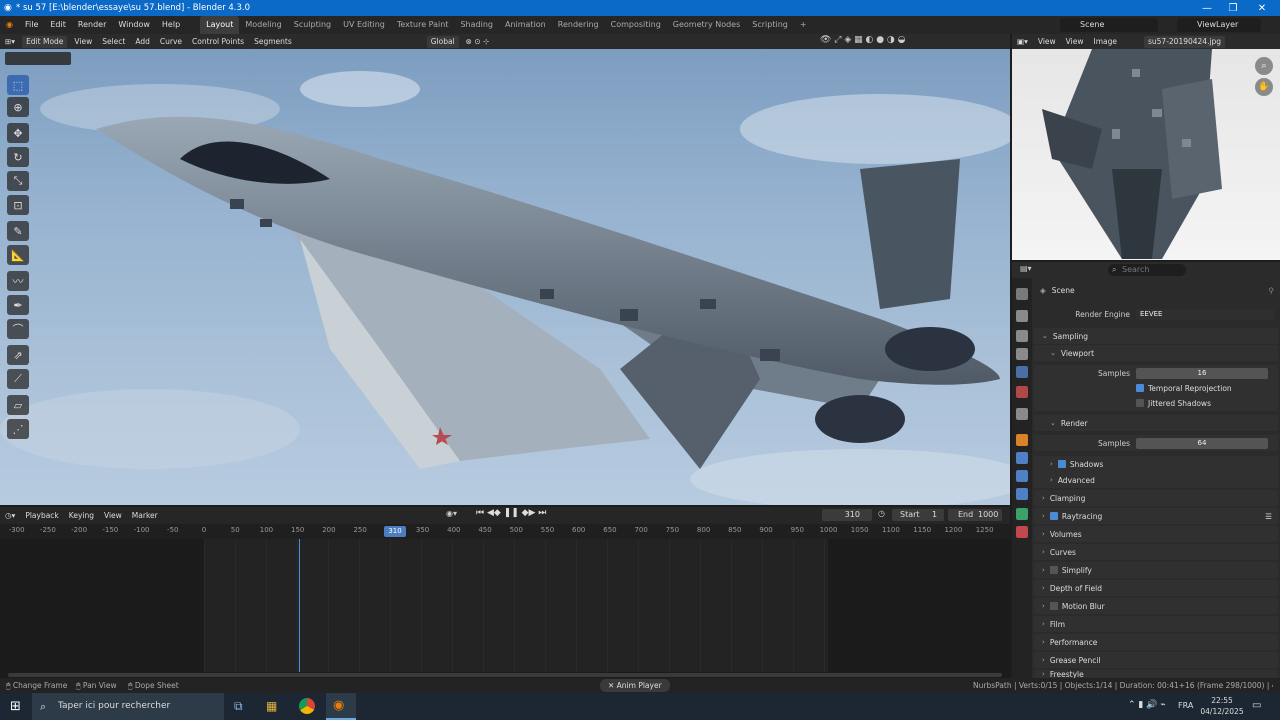 Image resolution: width=1280 pixels, height=720 pixels. What do you see at coordinates (18, 157) in the screenshot?
I see `rotate-tool-icon: ↻` at bounding box center [18, 157].